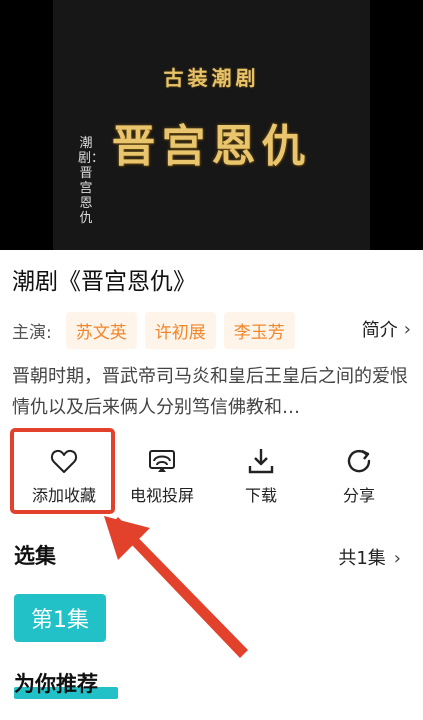 The image size is (423, 720). What do you see at coordinates (91, 181) in the screenshot?
I see `video-caption: 潮剧：晋宫恩仇` at bounding box center [91, 181].